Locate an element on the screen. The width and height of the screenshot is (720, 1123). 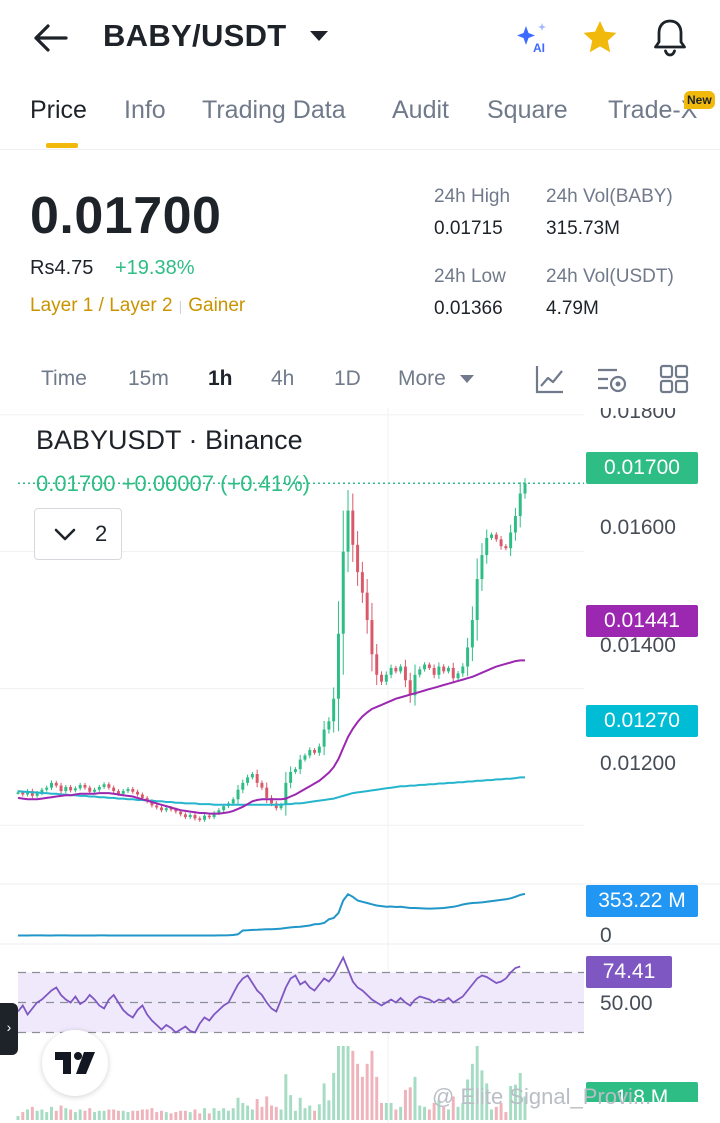
rsi-mid-label: 50.00 is located at coordinates (626, 1003).